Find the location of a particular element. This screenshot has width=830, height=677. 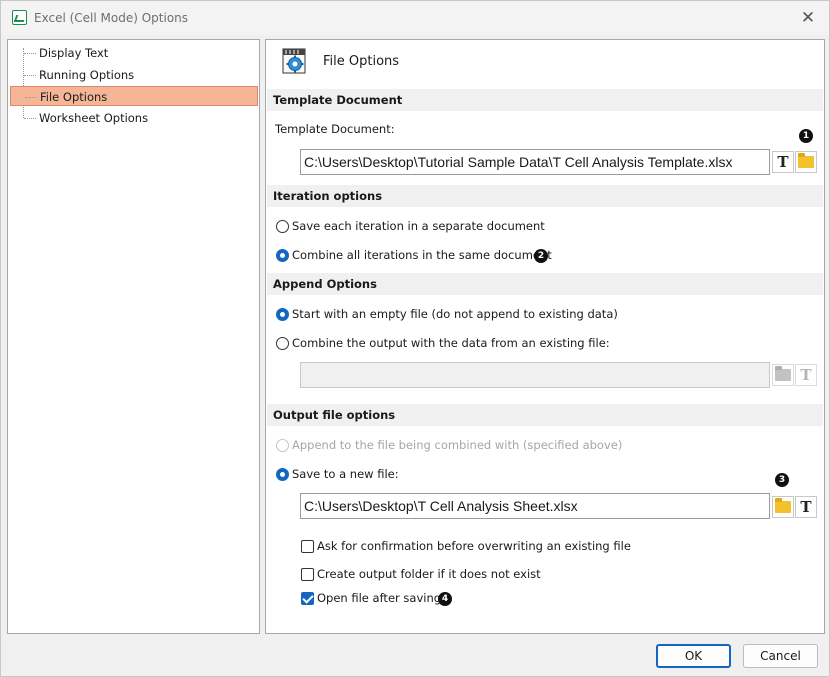

tree-item-display-text: Display Text is located at coordinates (134, 53).